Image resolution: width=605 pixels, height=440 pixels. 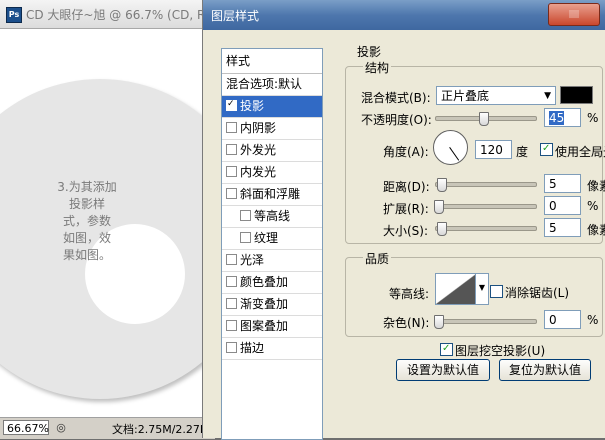 I want to click on dialog-titlebar: 图层样式, so click(x=404, y=15).